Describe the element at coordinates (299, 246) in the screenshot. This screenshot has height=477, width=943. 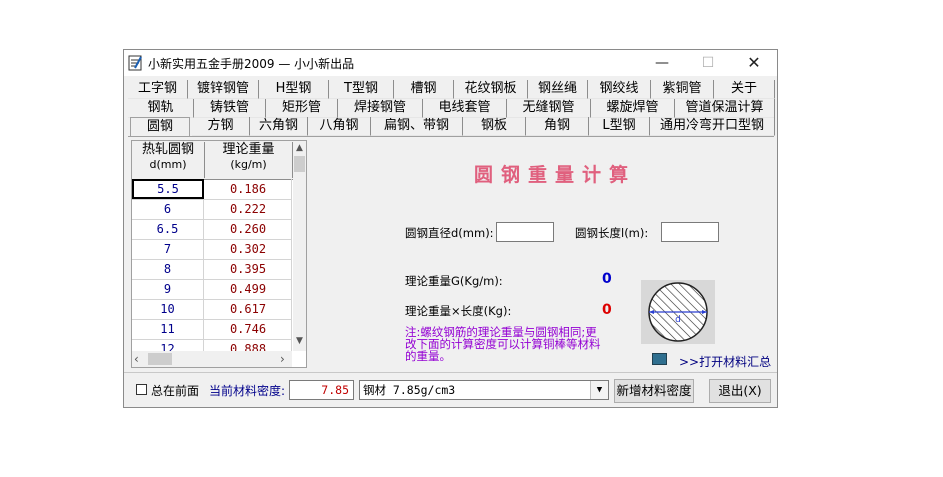
I see `vertical-scrollbar: ▲ ▼` at that location.